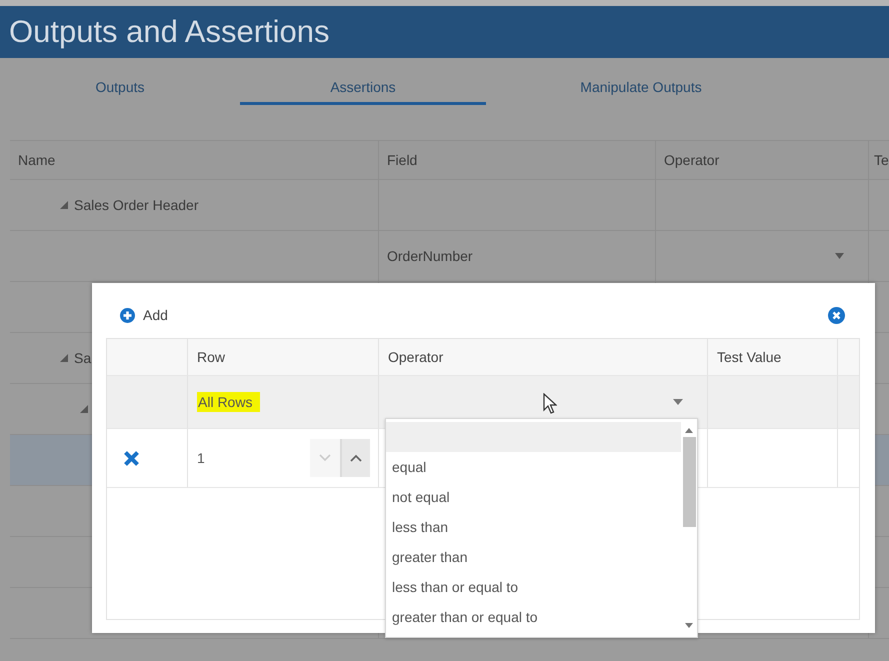 The image size is (889, 661). Describe the element at coordinates (37, 160) in the screenshot. I see `column-header: Name` at that location.